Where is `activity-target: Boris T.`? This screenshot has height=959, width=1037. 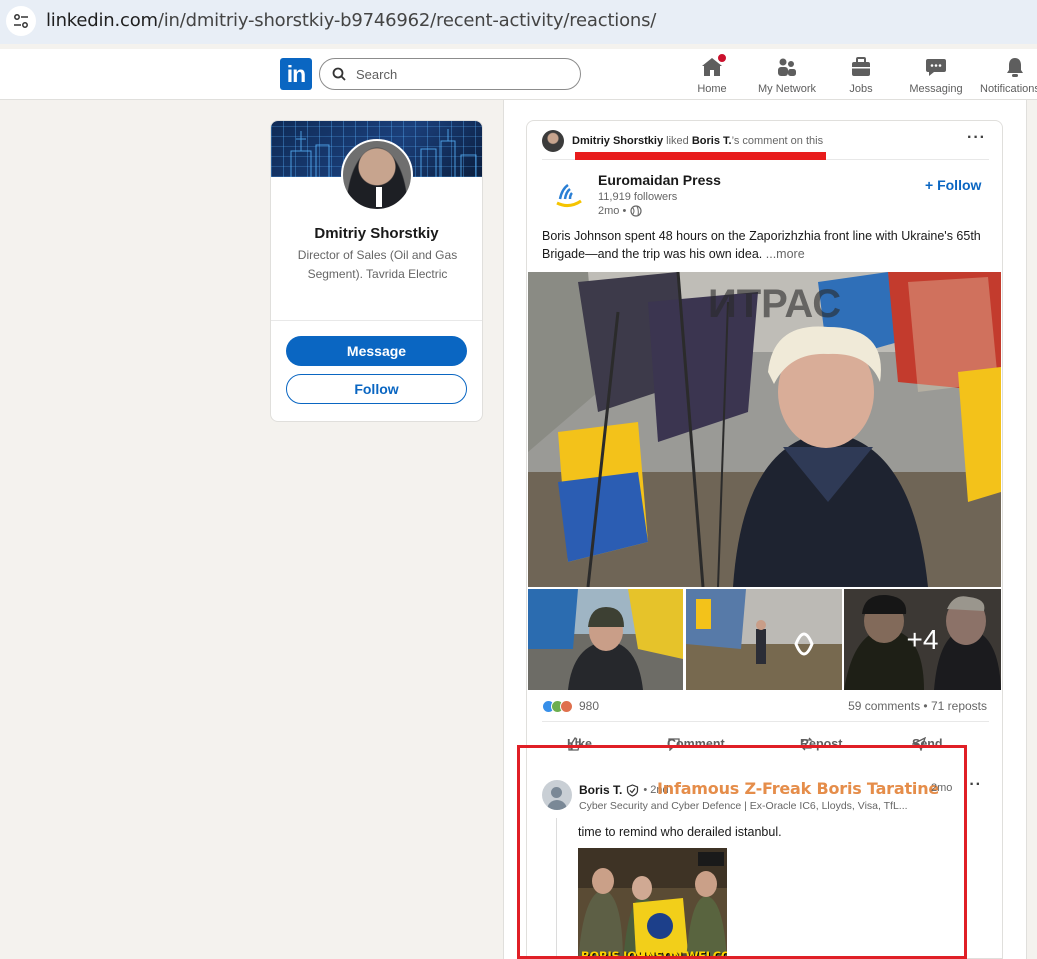
activity-target: Boris T. is located at coordinates (712, 141).